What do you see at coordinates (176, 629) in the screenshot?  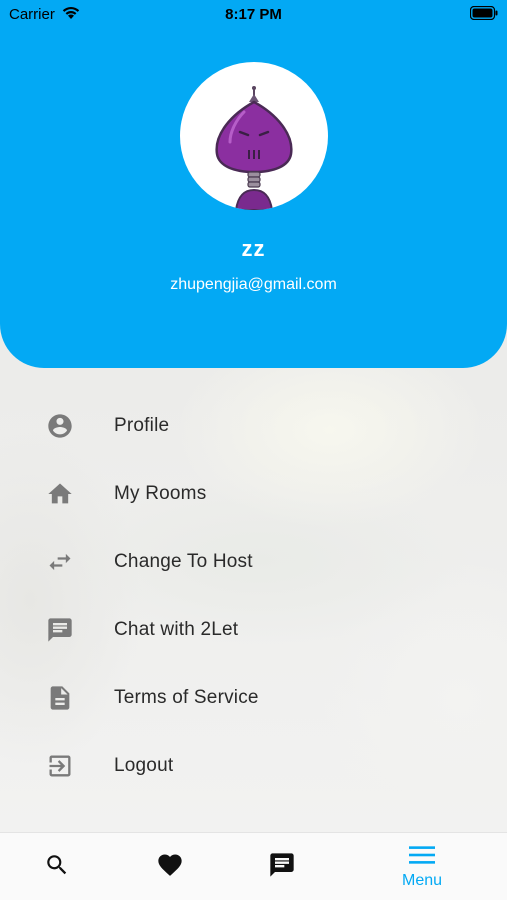 I see `menu-label-chat: Chat with 2Let` at bounding box center [176, 629].